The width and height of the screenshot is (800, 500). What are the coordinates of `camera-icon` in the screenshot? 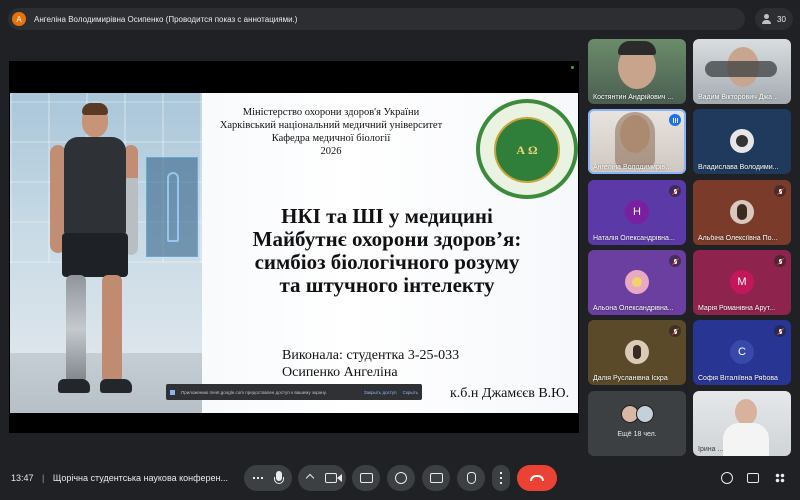 It's located at (331, 478).